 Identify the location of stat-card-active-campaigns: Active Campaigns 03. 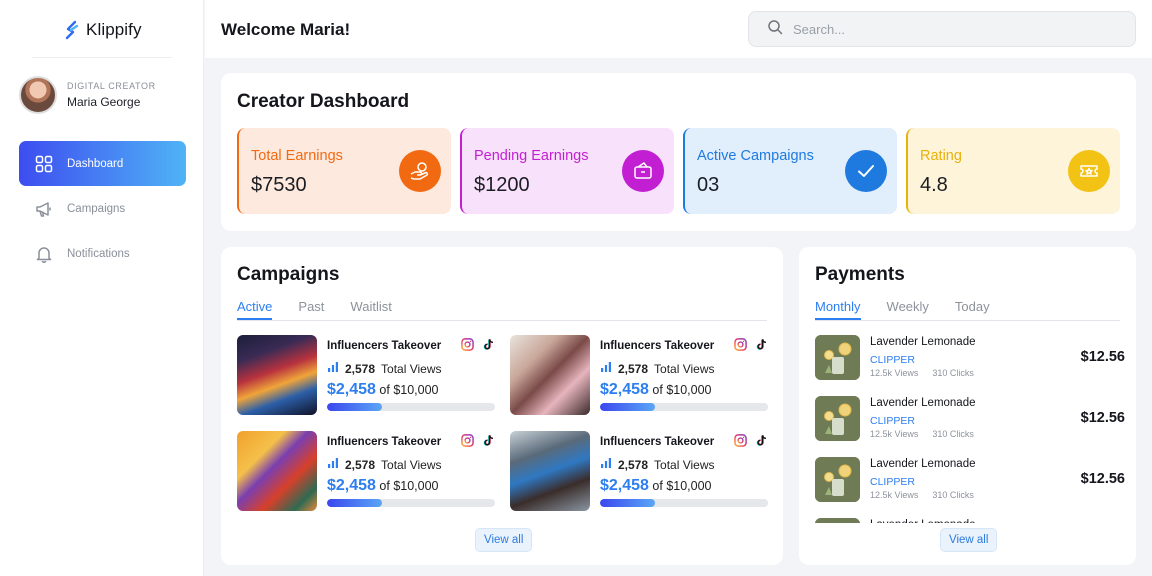
(790, 171).